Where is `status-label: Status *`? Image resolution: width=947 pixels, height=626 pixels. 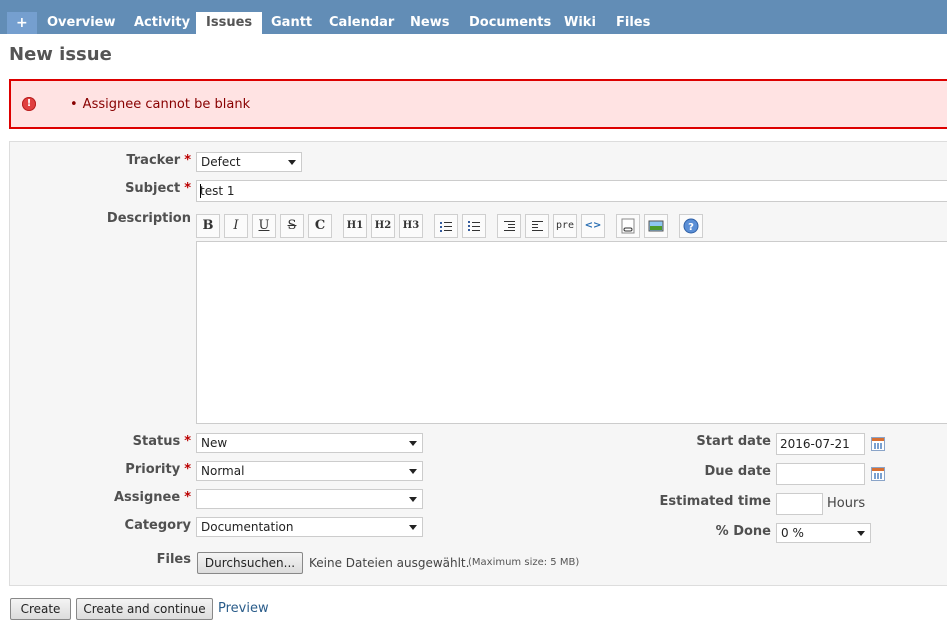 status-label: Status * is located at coordinates (161, 441).